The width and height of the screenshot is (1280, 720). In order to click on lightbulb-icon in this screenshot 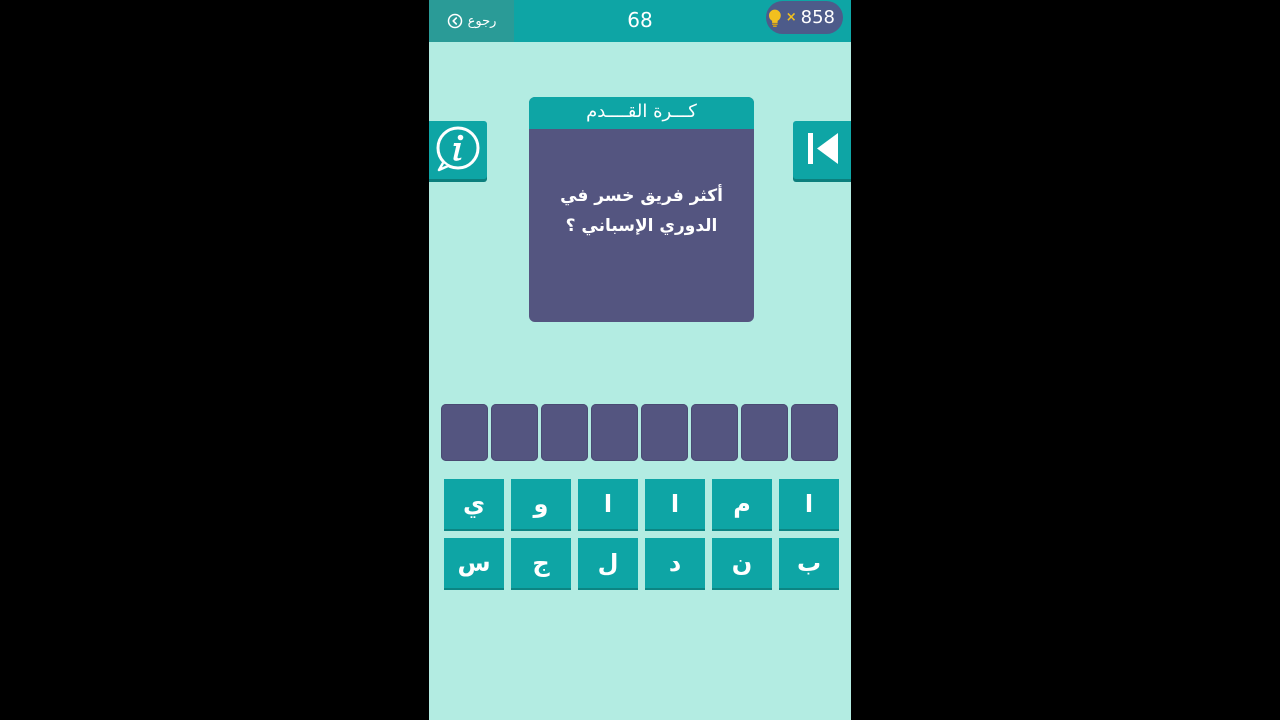, I will do `click(774, 18)`.